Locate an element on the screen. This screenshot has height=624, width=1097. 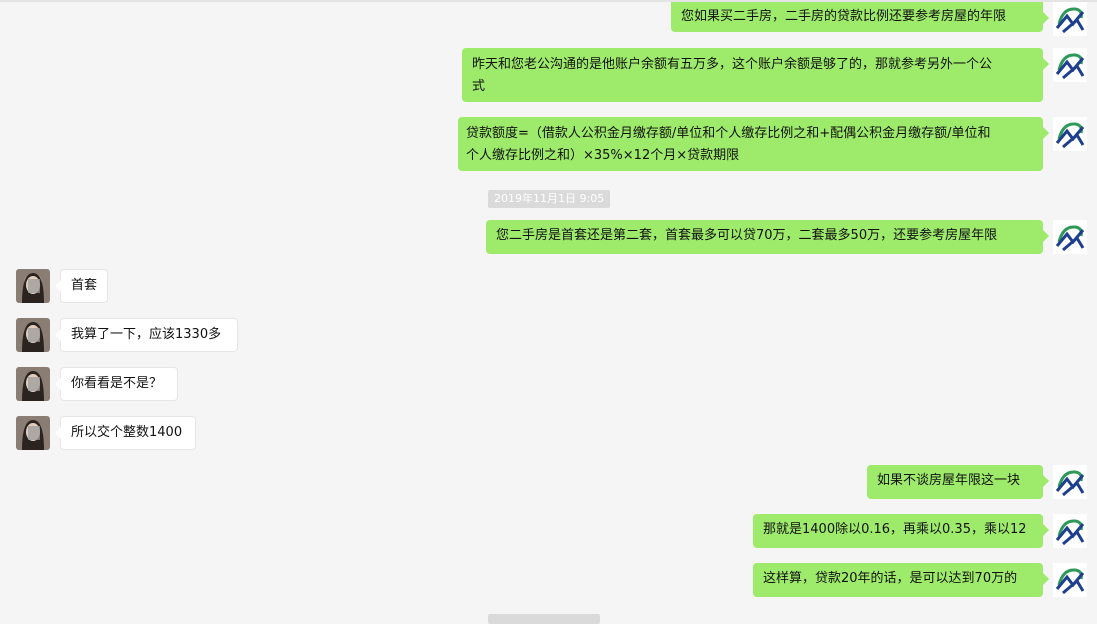
message-row: 您二手房是首套还是第二套，首套最多可以贷70万，二套最多50万，还要参考房屋年限 is located at coordinates (548, 237).